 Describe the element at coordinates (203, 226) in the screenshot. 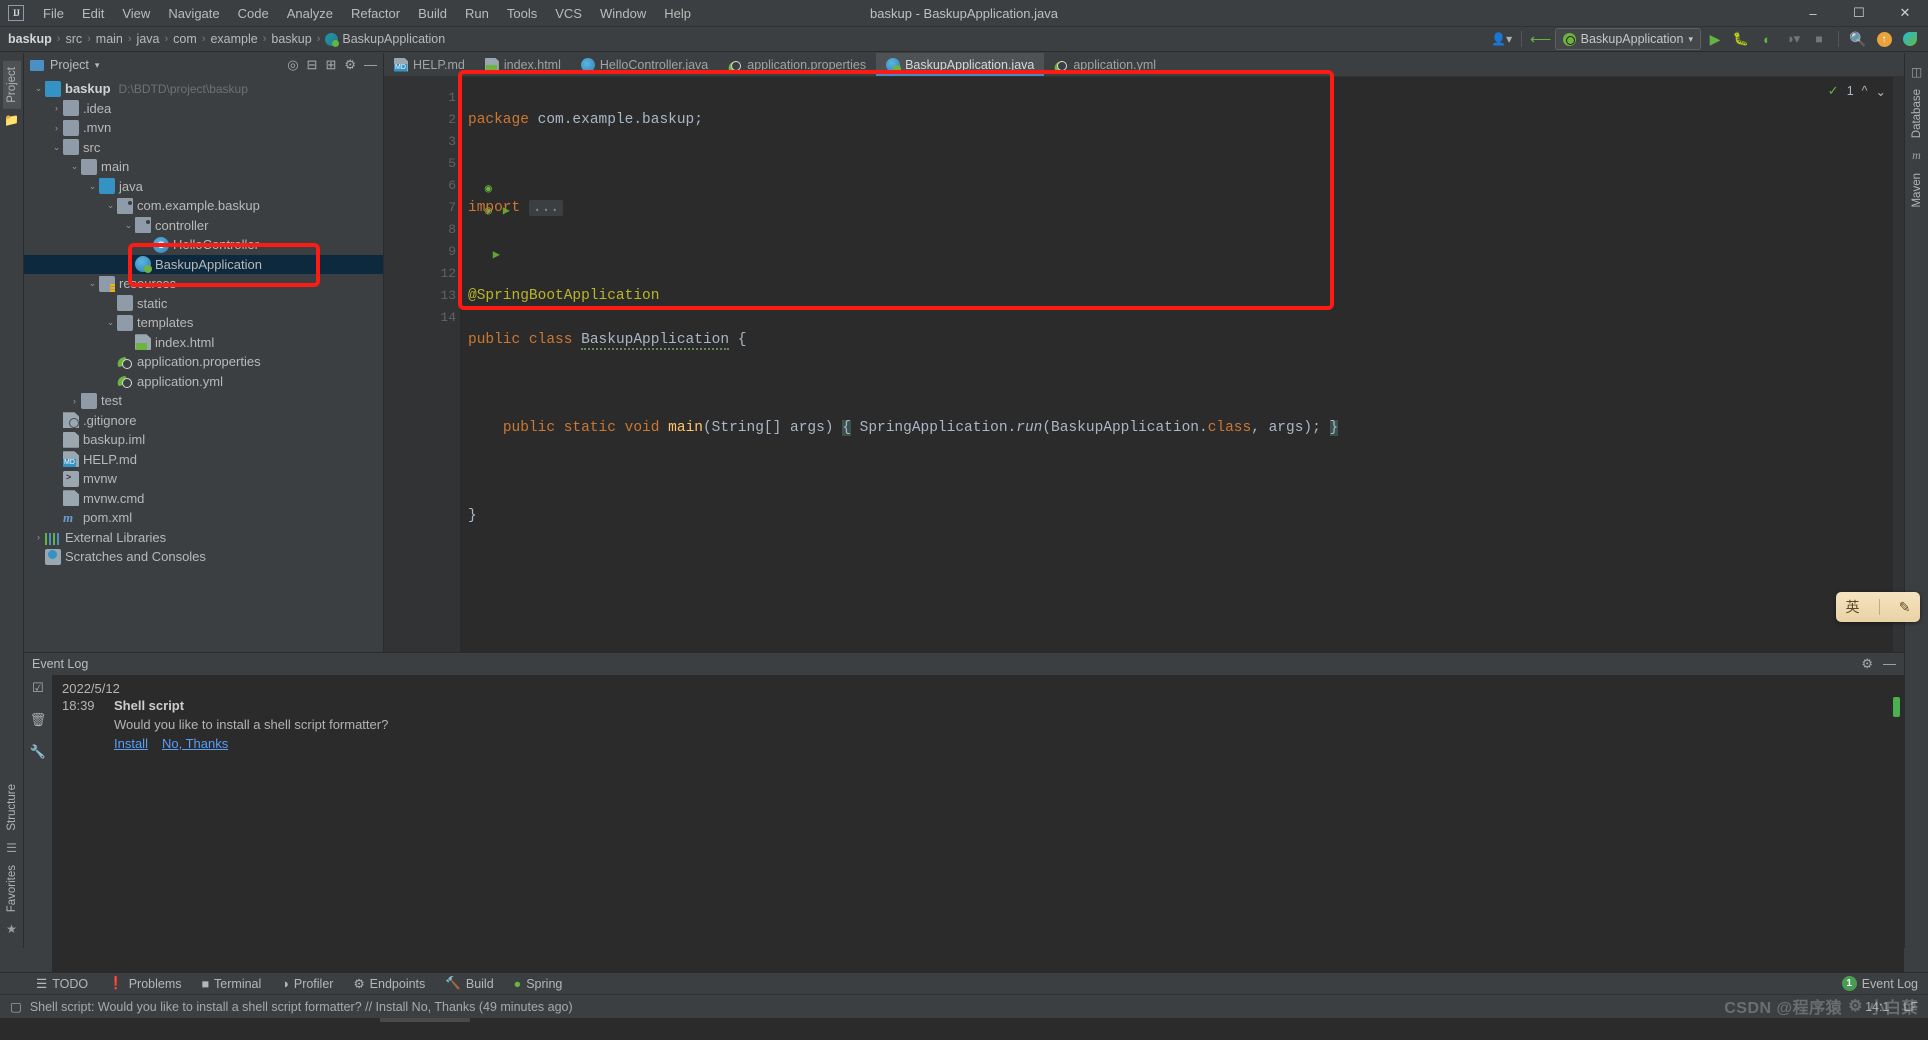

I see `tree-item-controller: ⌄ controller` at that location.